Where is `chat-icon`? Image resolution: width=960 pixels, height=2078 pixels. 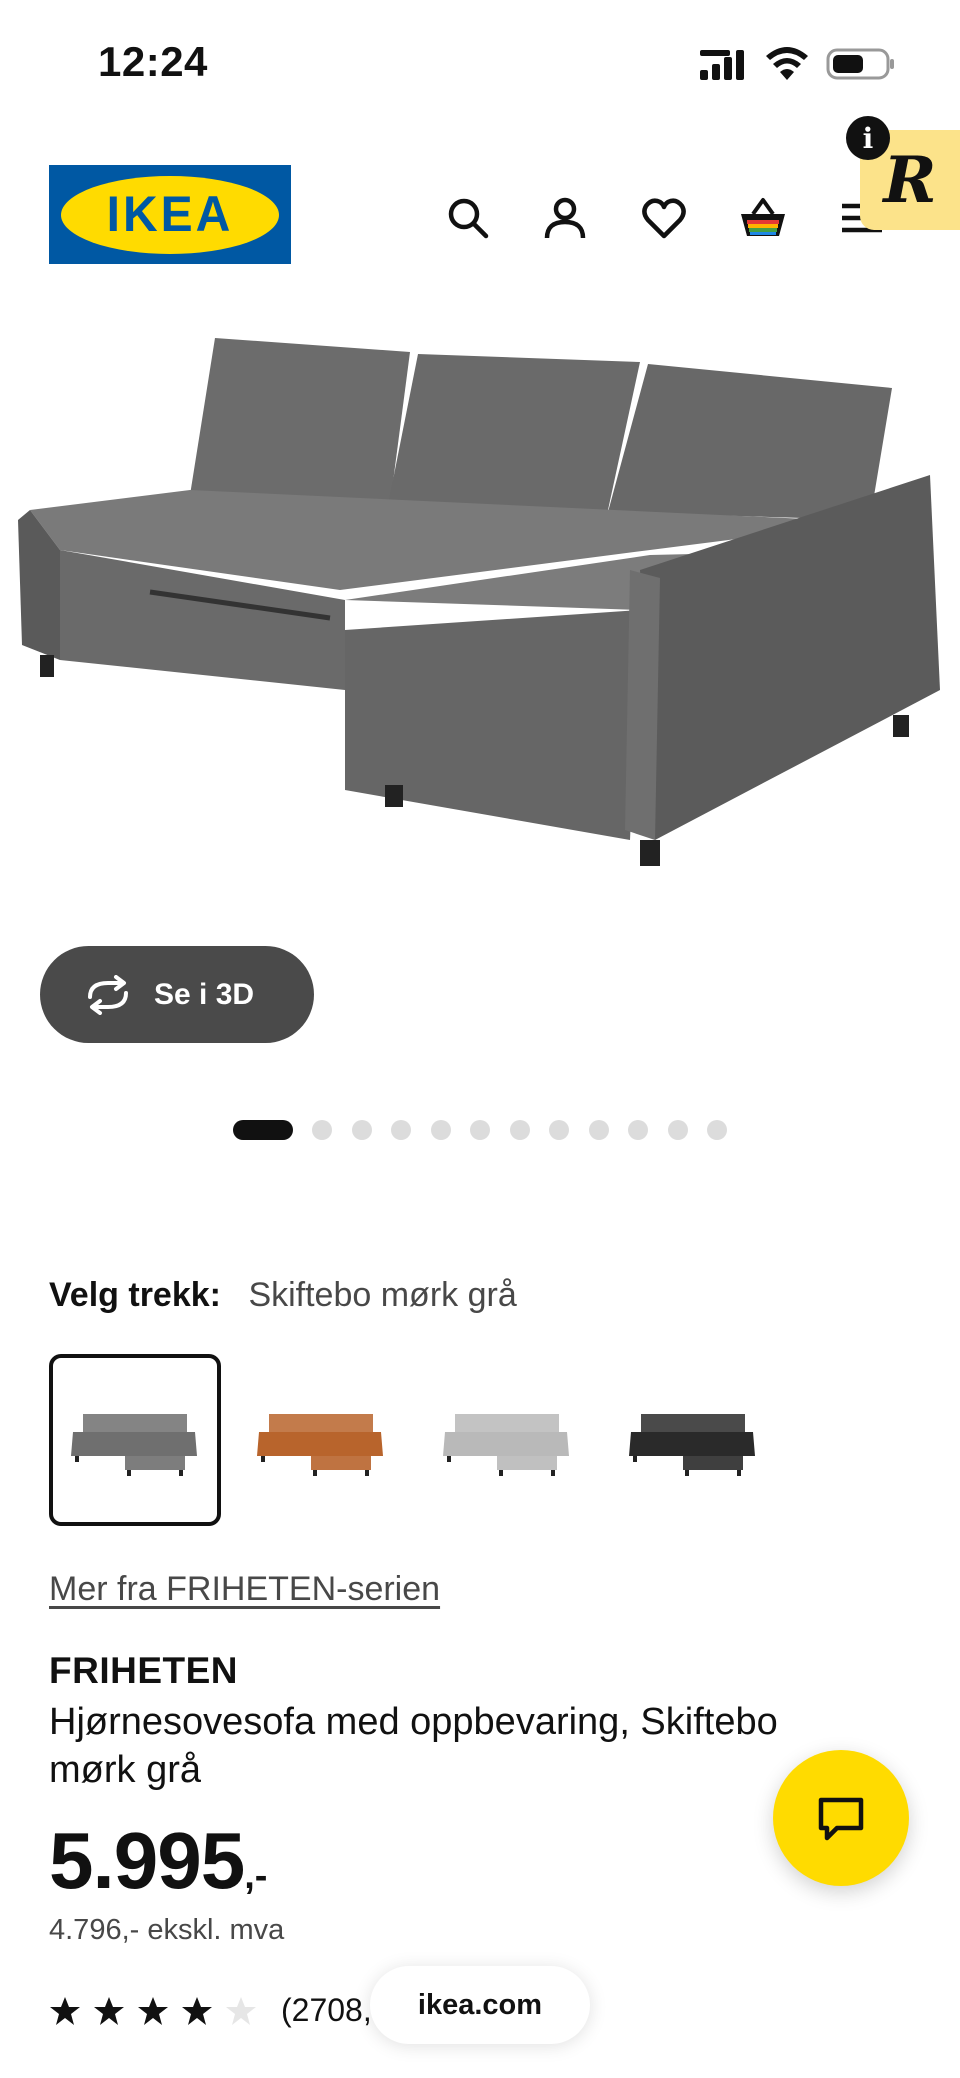
chat-icon is located at coordinates (841, 1819).